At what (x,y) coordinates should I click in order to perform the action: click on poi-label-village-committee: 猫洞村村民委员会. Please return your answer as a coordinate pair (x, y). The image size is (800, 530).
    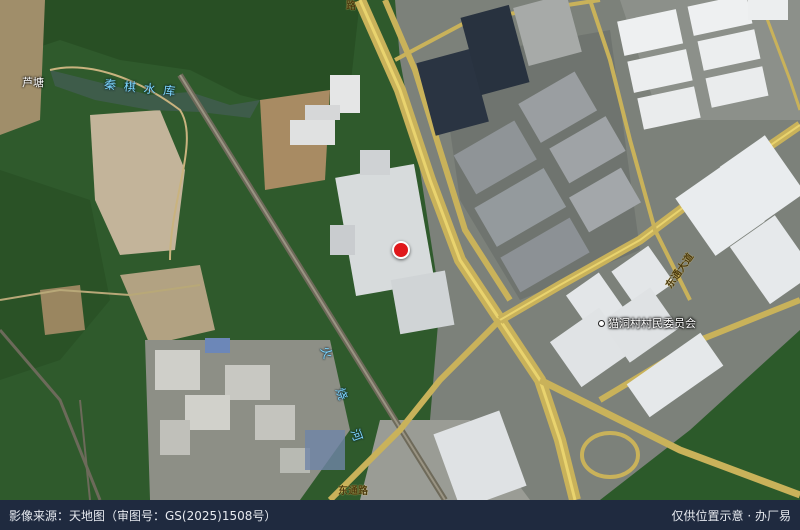
    Looking at the image, I should click on (652, 323).